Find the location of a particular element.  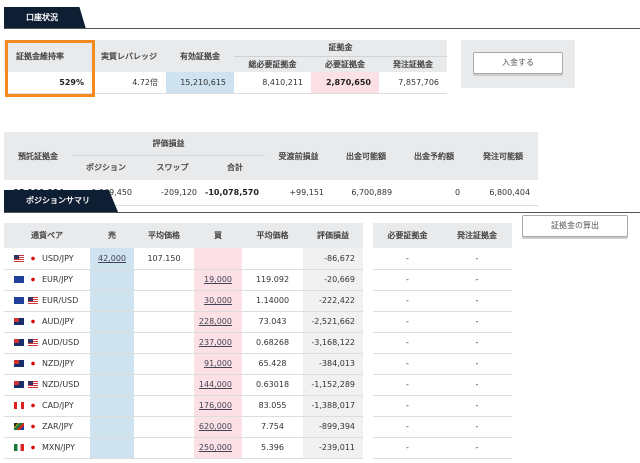

currency-pair: NZD/USD is located at coordinates (47, 385).